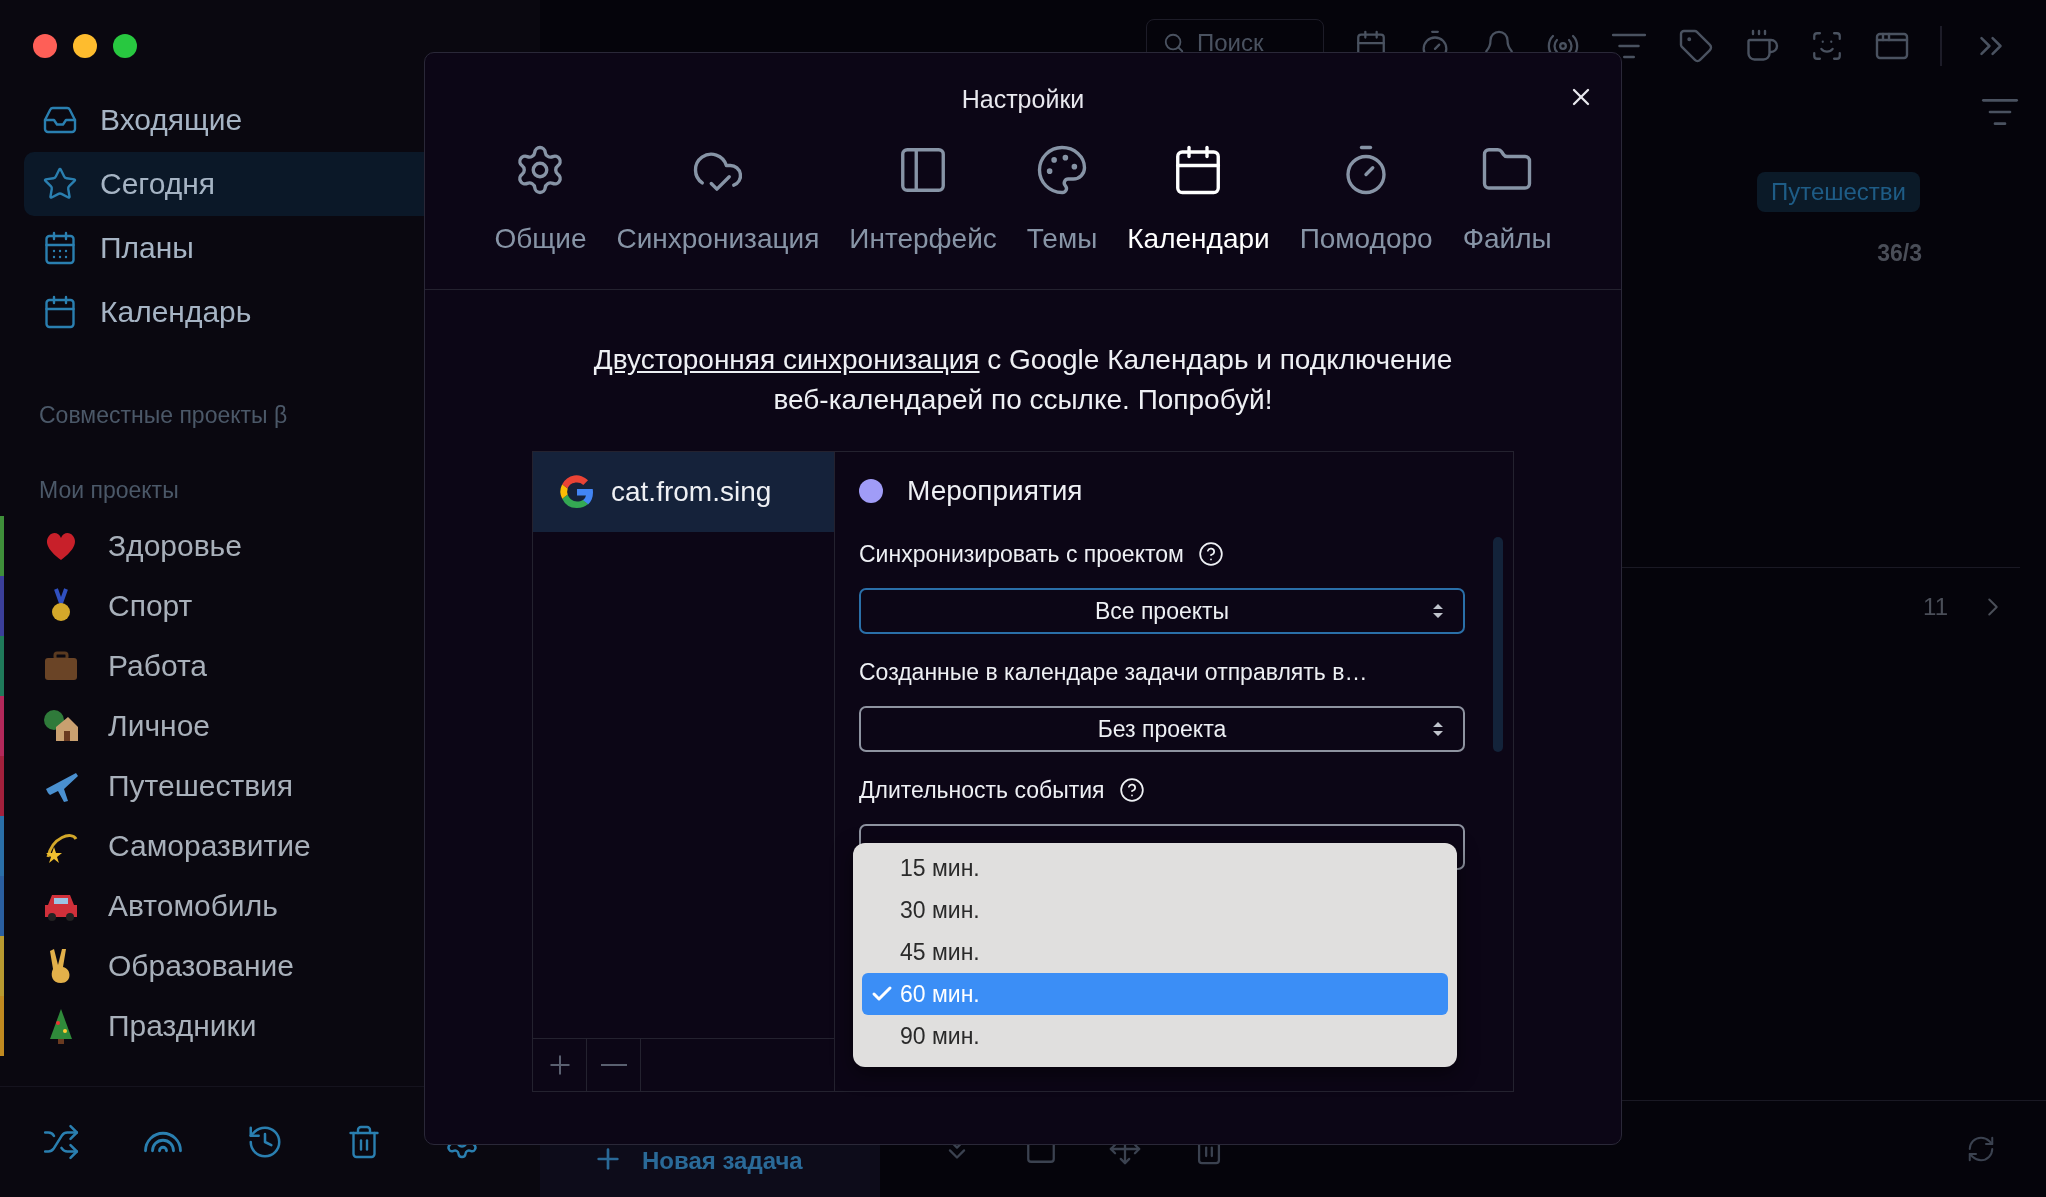  I want to click on sync-link: Двусторонняя синхронизация, so click(786, 359).